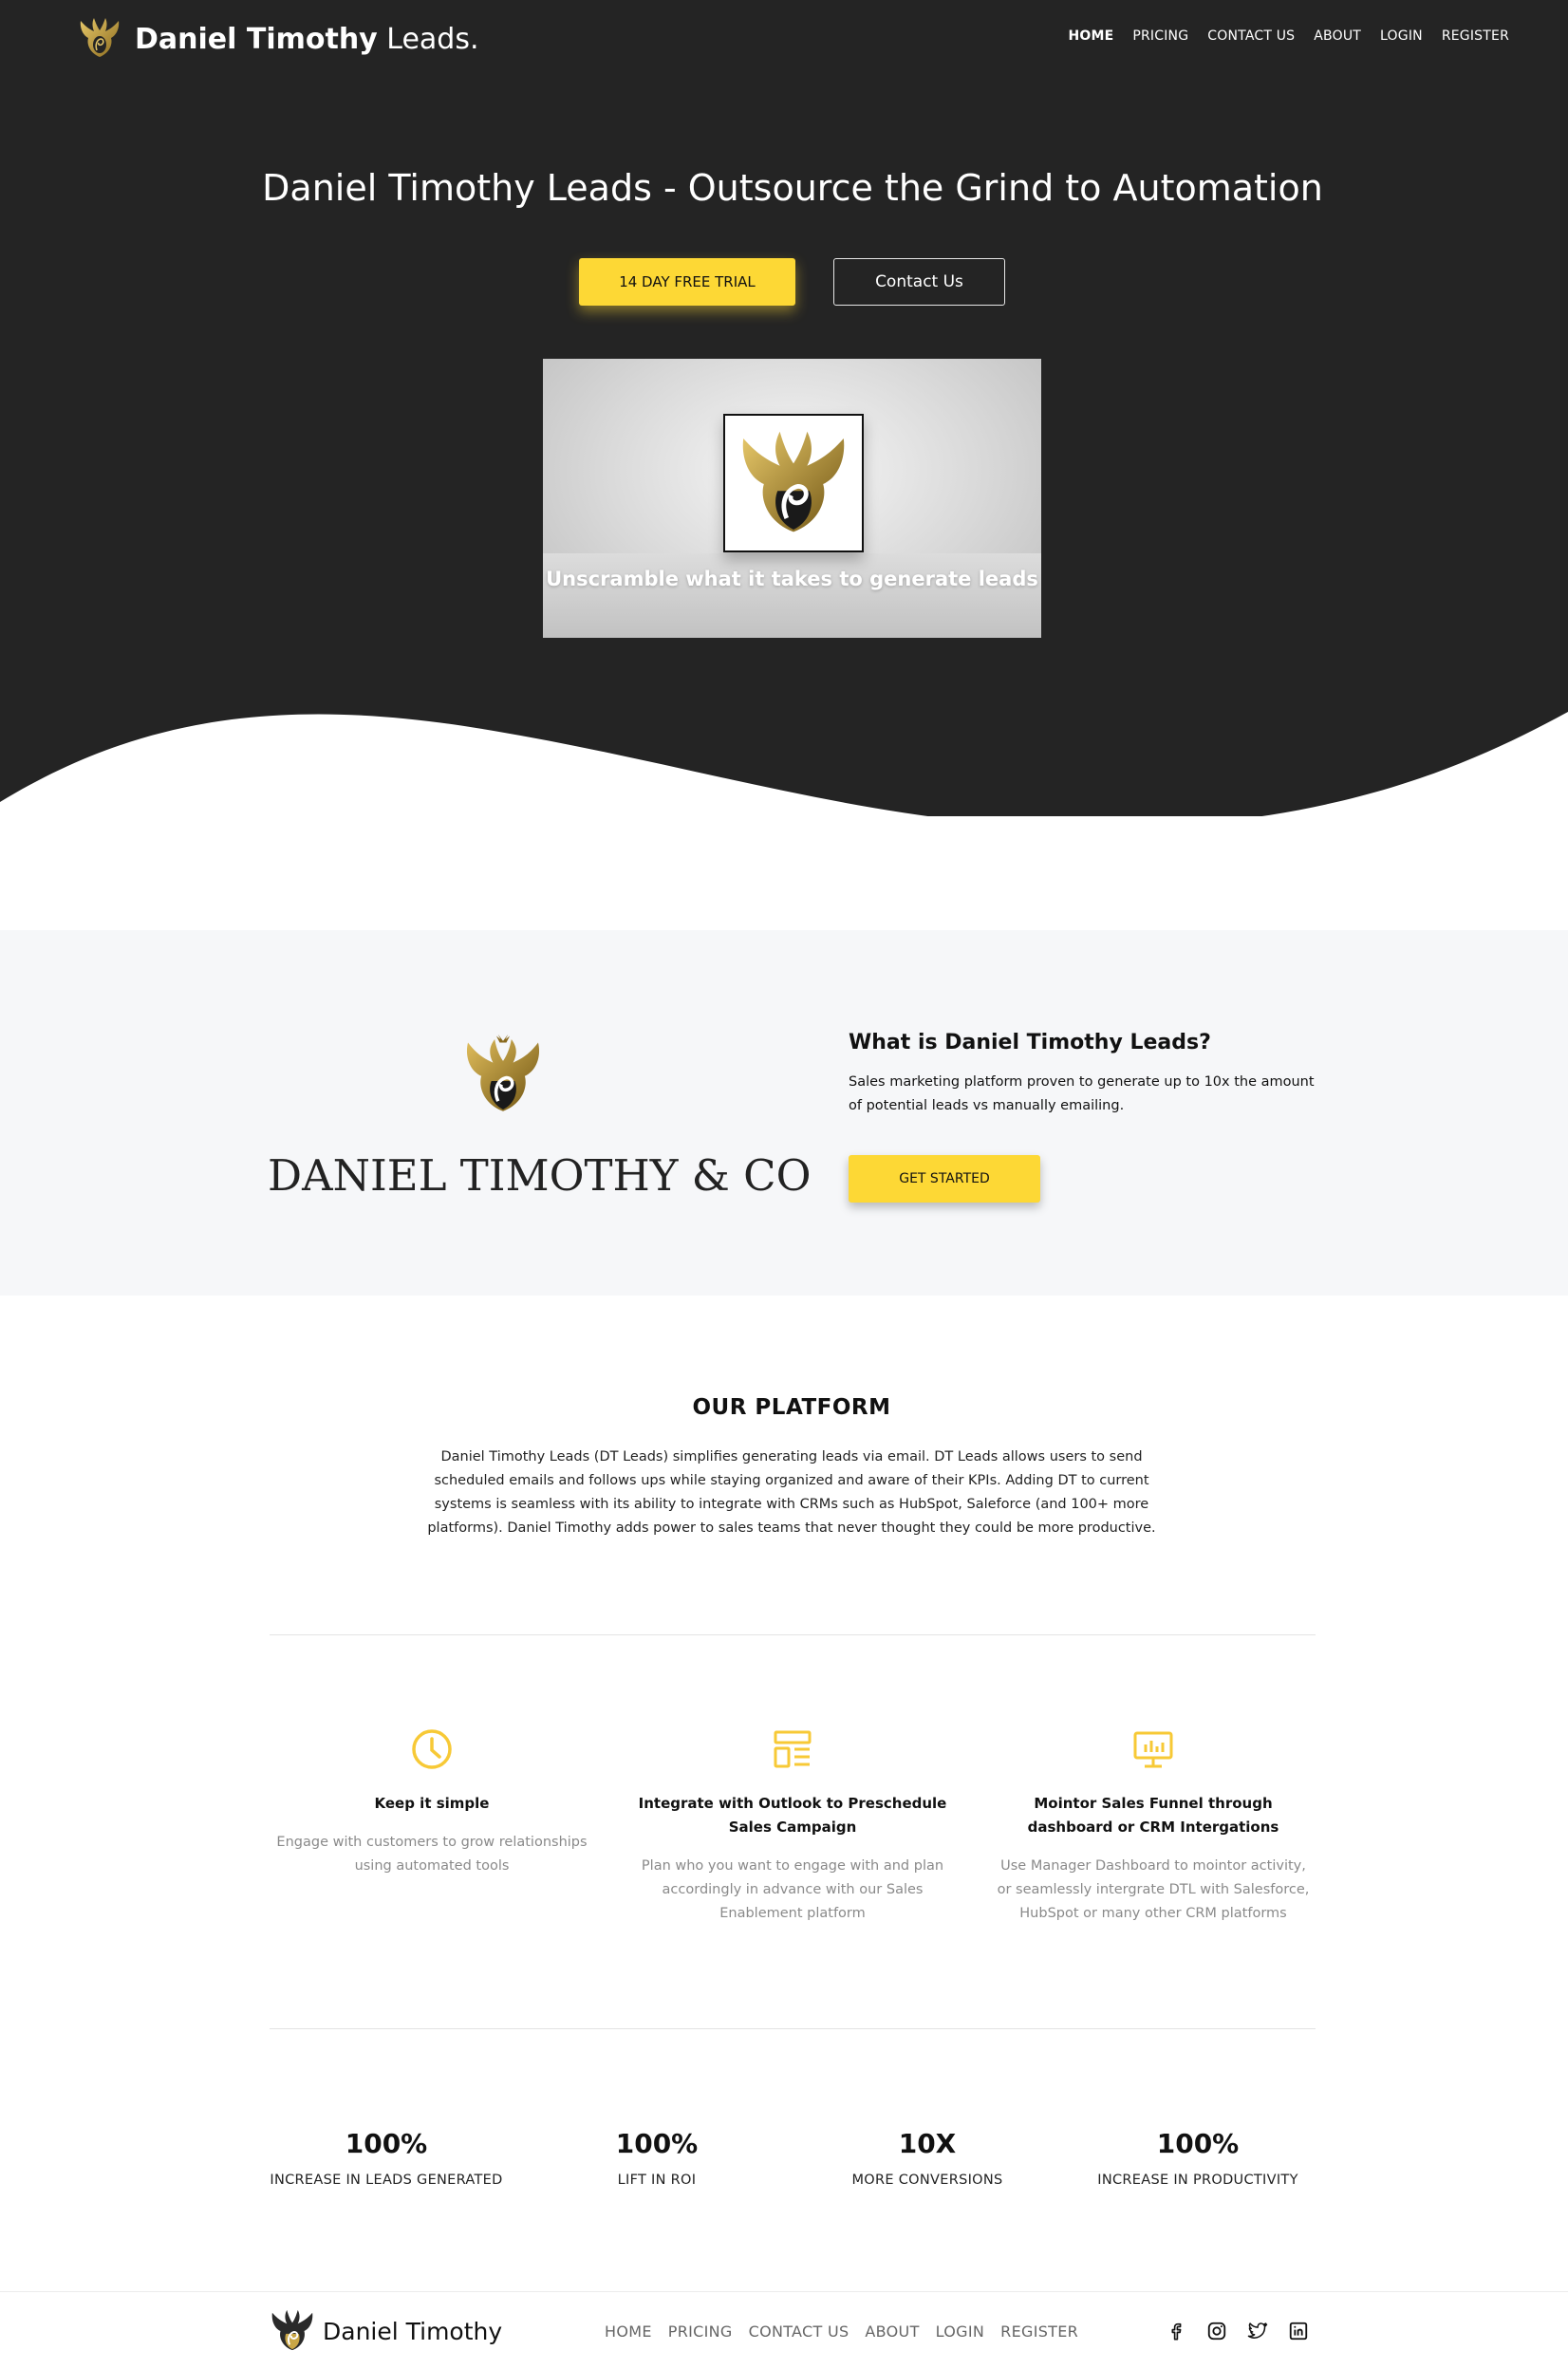  Describe the element at coordinates (387, 2180) in the screenshot. I see `stat-label: INCREASE IN LEADS GENERATED` at that location.